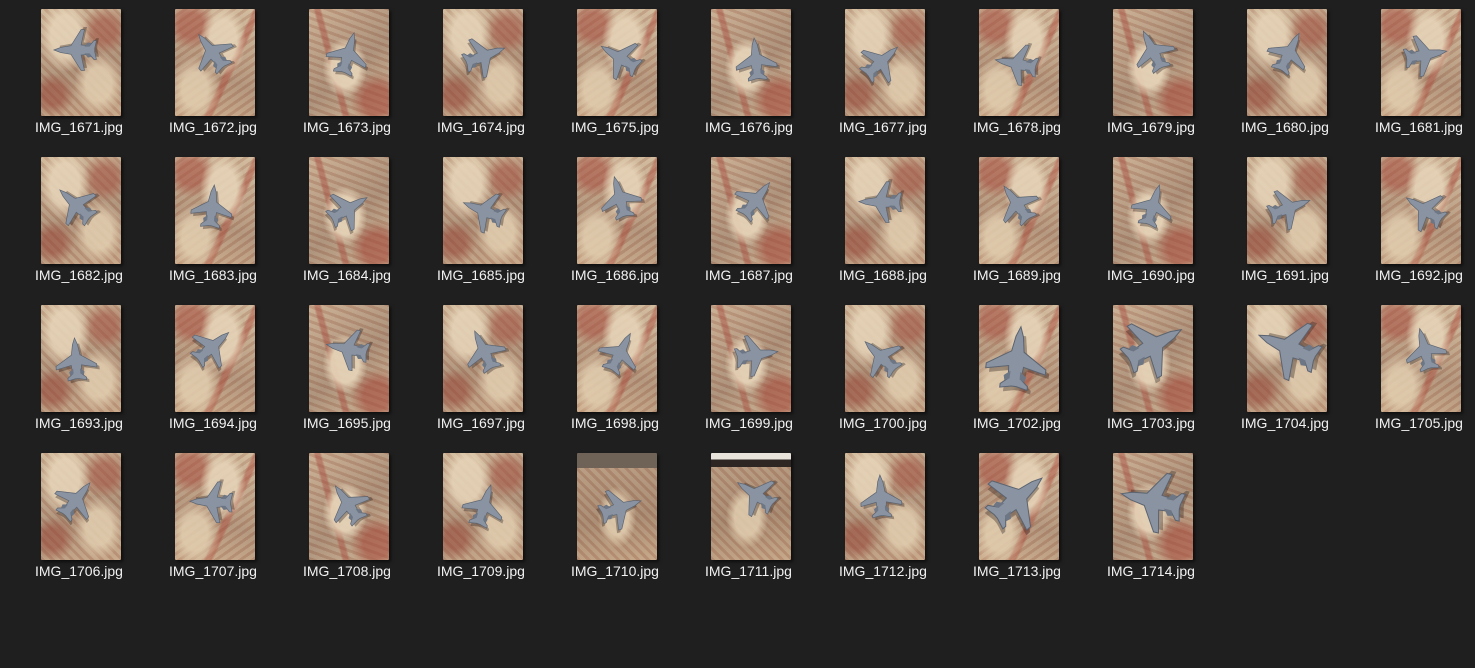  I want to click on file-item: IMG_1714.jpg, so click(1171, 515).